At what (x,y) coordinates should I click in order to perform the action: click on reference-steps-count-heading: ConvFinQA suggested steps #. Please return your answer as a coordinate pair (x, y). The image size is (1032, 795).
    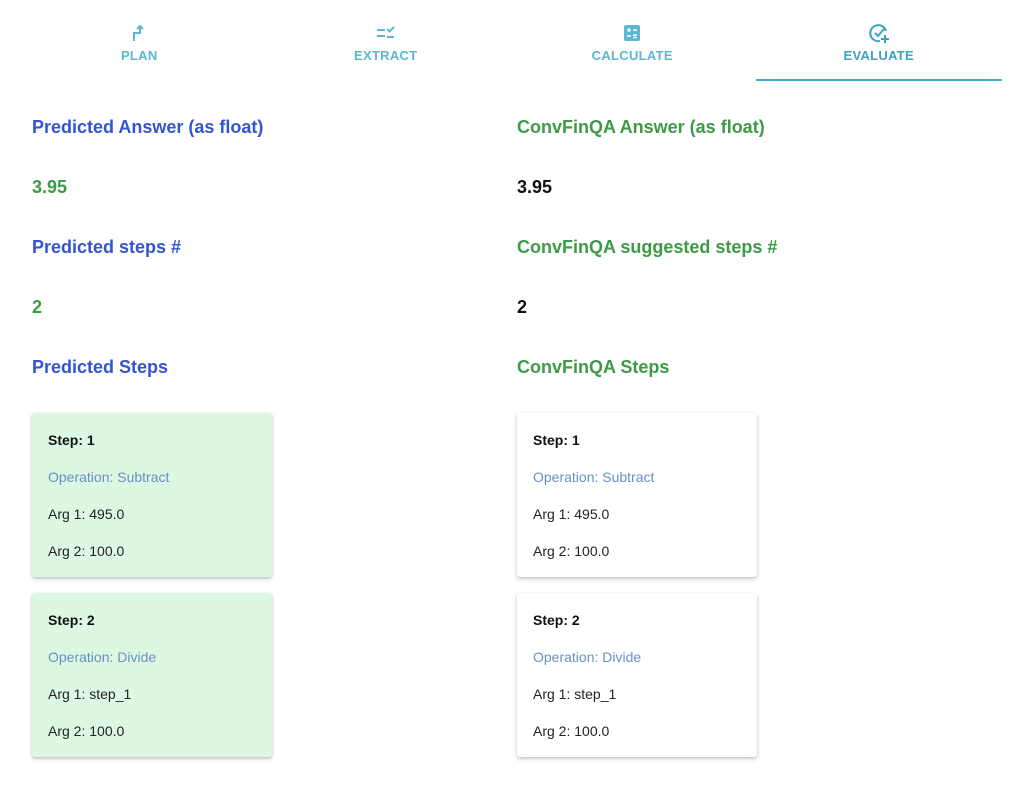
    Looking at the image, I should click on (647, 247).